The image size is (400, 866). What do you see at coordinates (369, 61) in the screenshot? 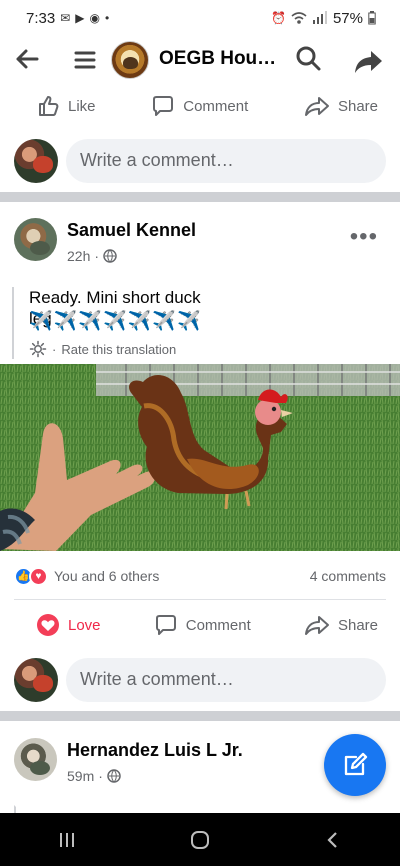
I see `share-icon` at bounding box center [369, 61].